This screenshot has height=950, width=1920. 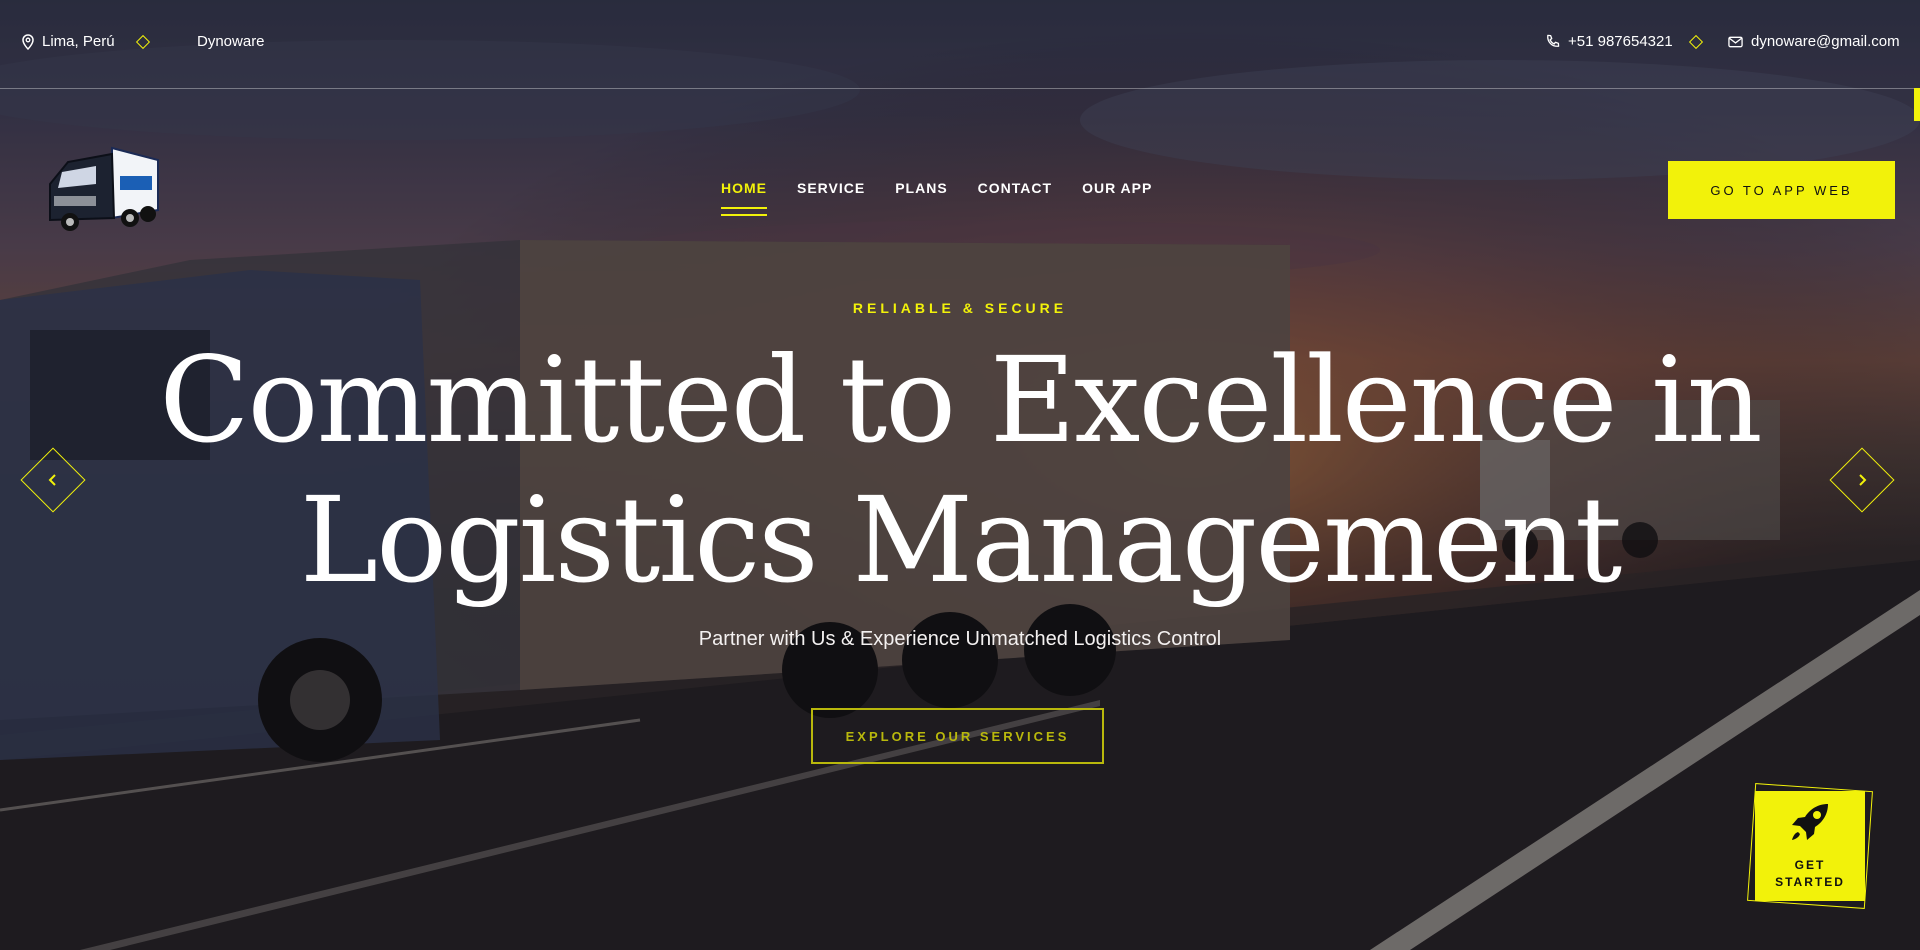 What do you see at coordinates (961, 400) in the screenshot?
I see `hero-headline-line1: Committed to Excellence in` at bounding box center [961, 400].